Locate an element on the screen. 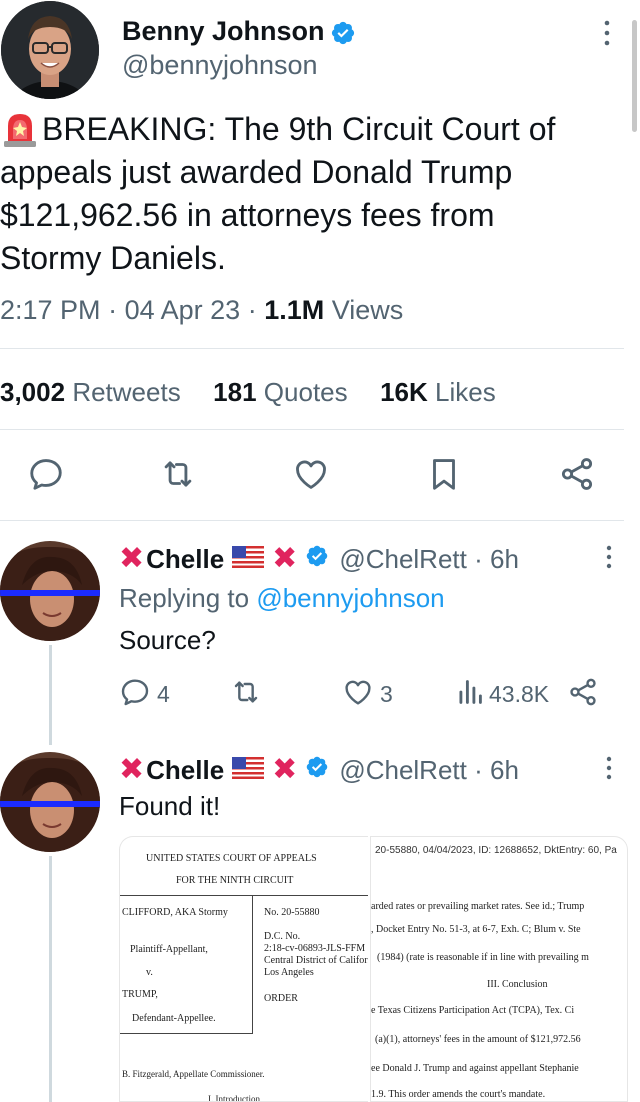  doc-party2-role: Defendant-Appellee. is located at coordinates (174, 1018).